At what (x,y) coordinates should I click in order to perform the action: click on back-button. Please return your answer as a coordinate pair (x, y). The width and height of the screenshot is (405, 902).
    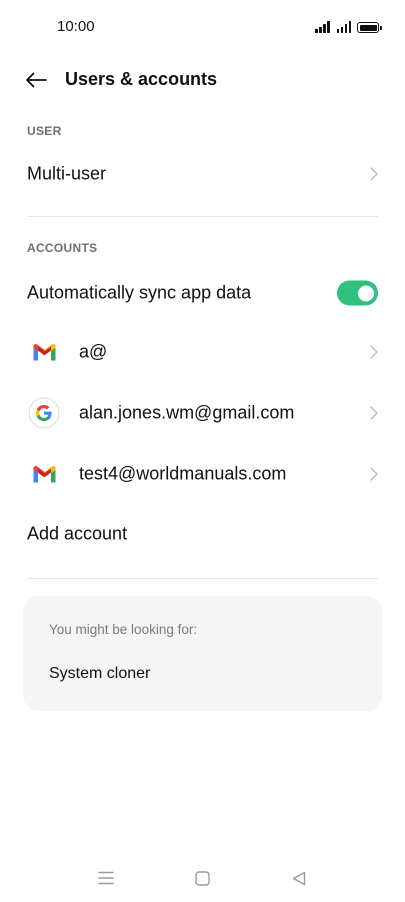
    Looking at the image, I should click on (36, 80).